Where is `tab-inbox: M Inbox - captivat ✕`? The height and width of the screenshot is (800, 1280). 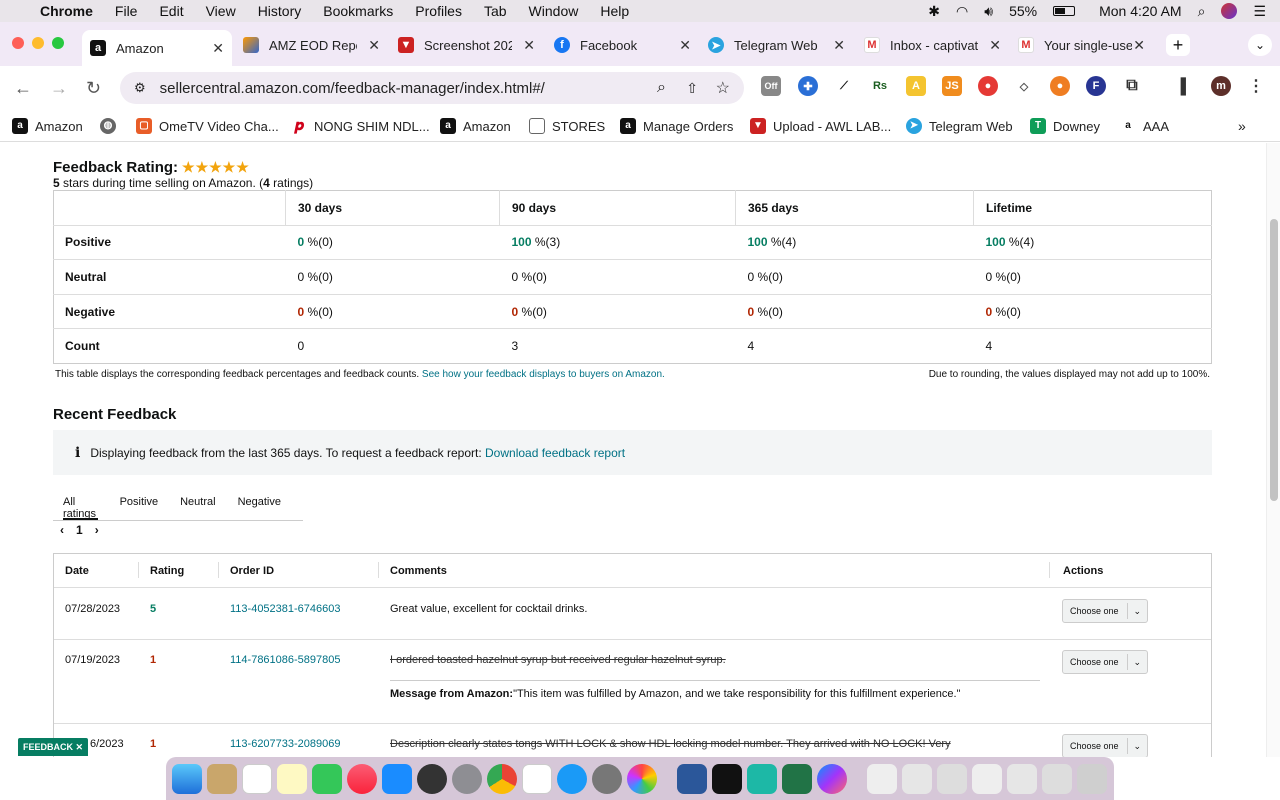 tab-inbox: M Inbox - captivat ✕ is located at coordinates (936, 45).